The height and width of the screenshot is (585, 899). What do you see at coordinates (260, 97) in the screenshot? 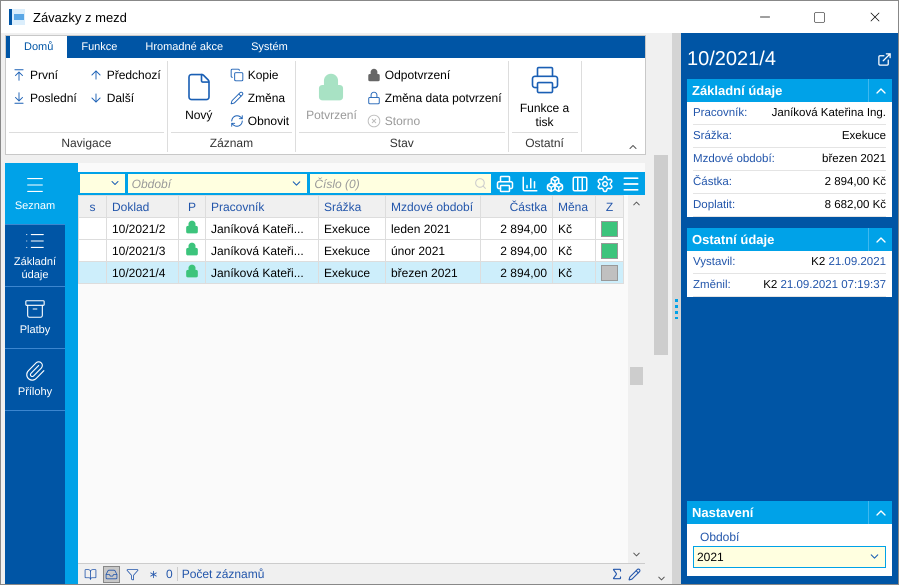
I see `ribbon-button: Změna` at bounding box center [260, 97].